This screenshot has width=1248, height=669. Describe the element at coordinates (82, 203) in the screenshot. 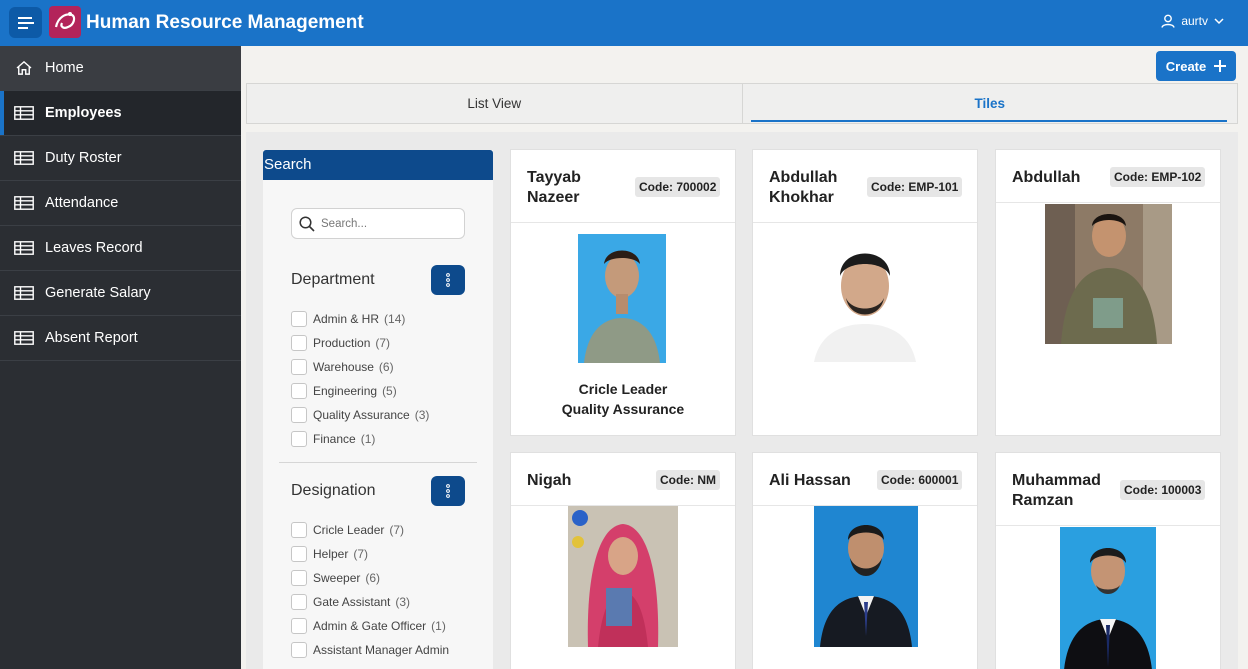

I see `sidebar-item-label: Attendance` at that location.